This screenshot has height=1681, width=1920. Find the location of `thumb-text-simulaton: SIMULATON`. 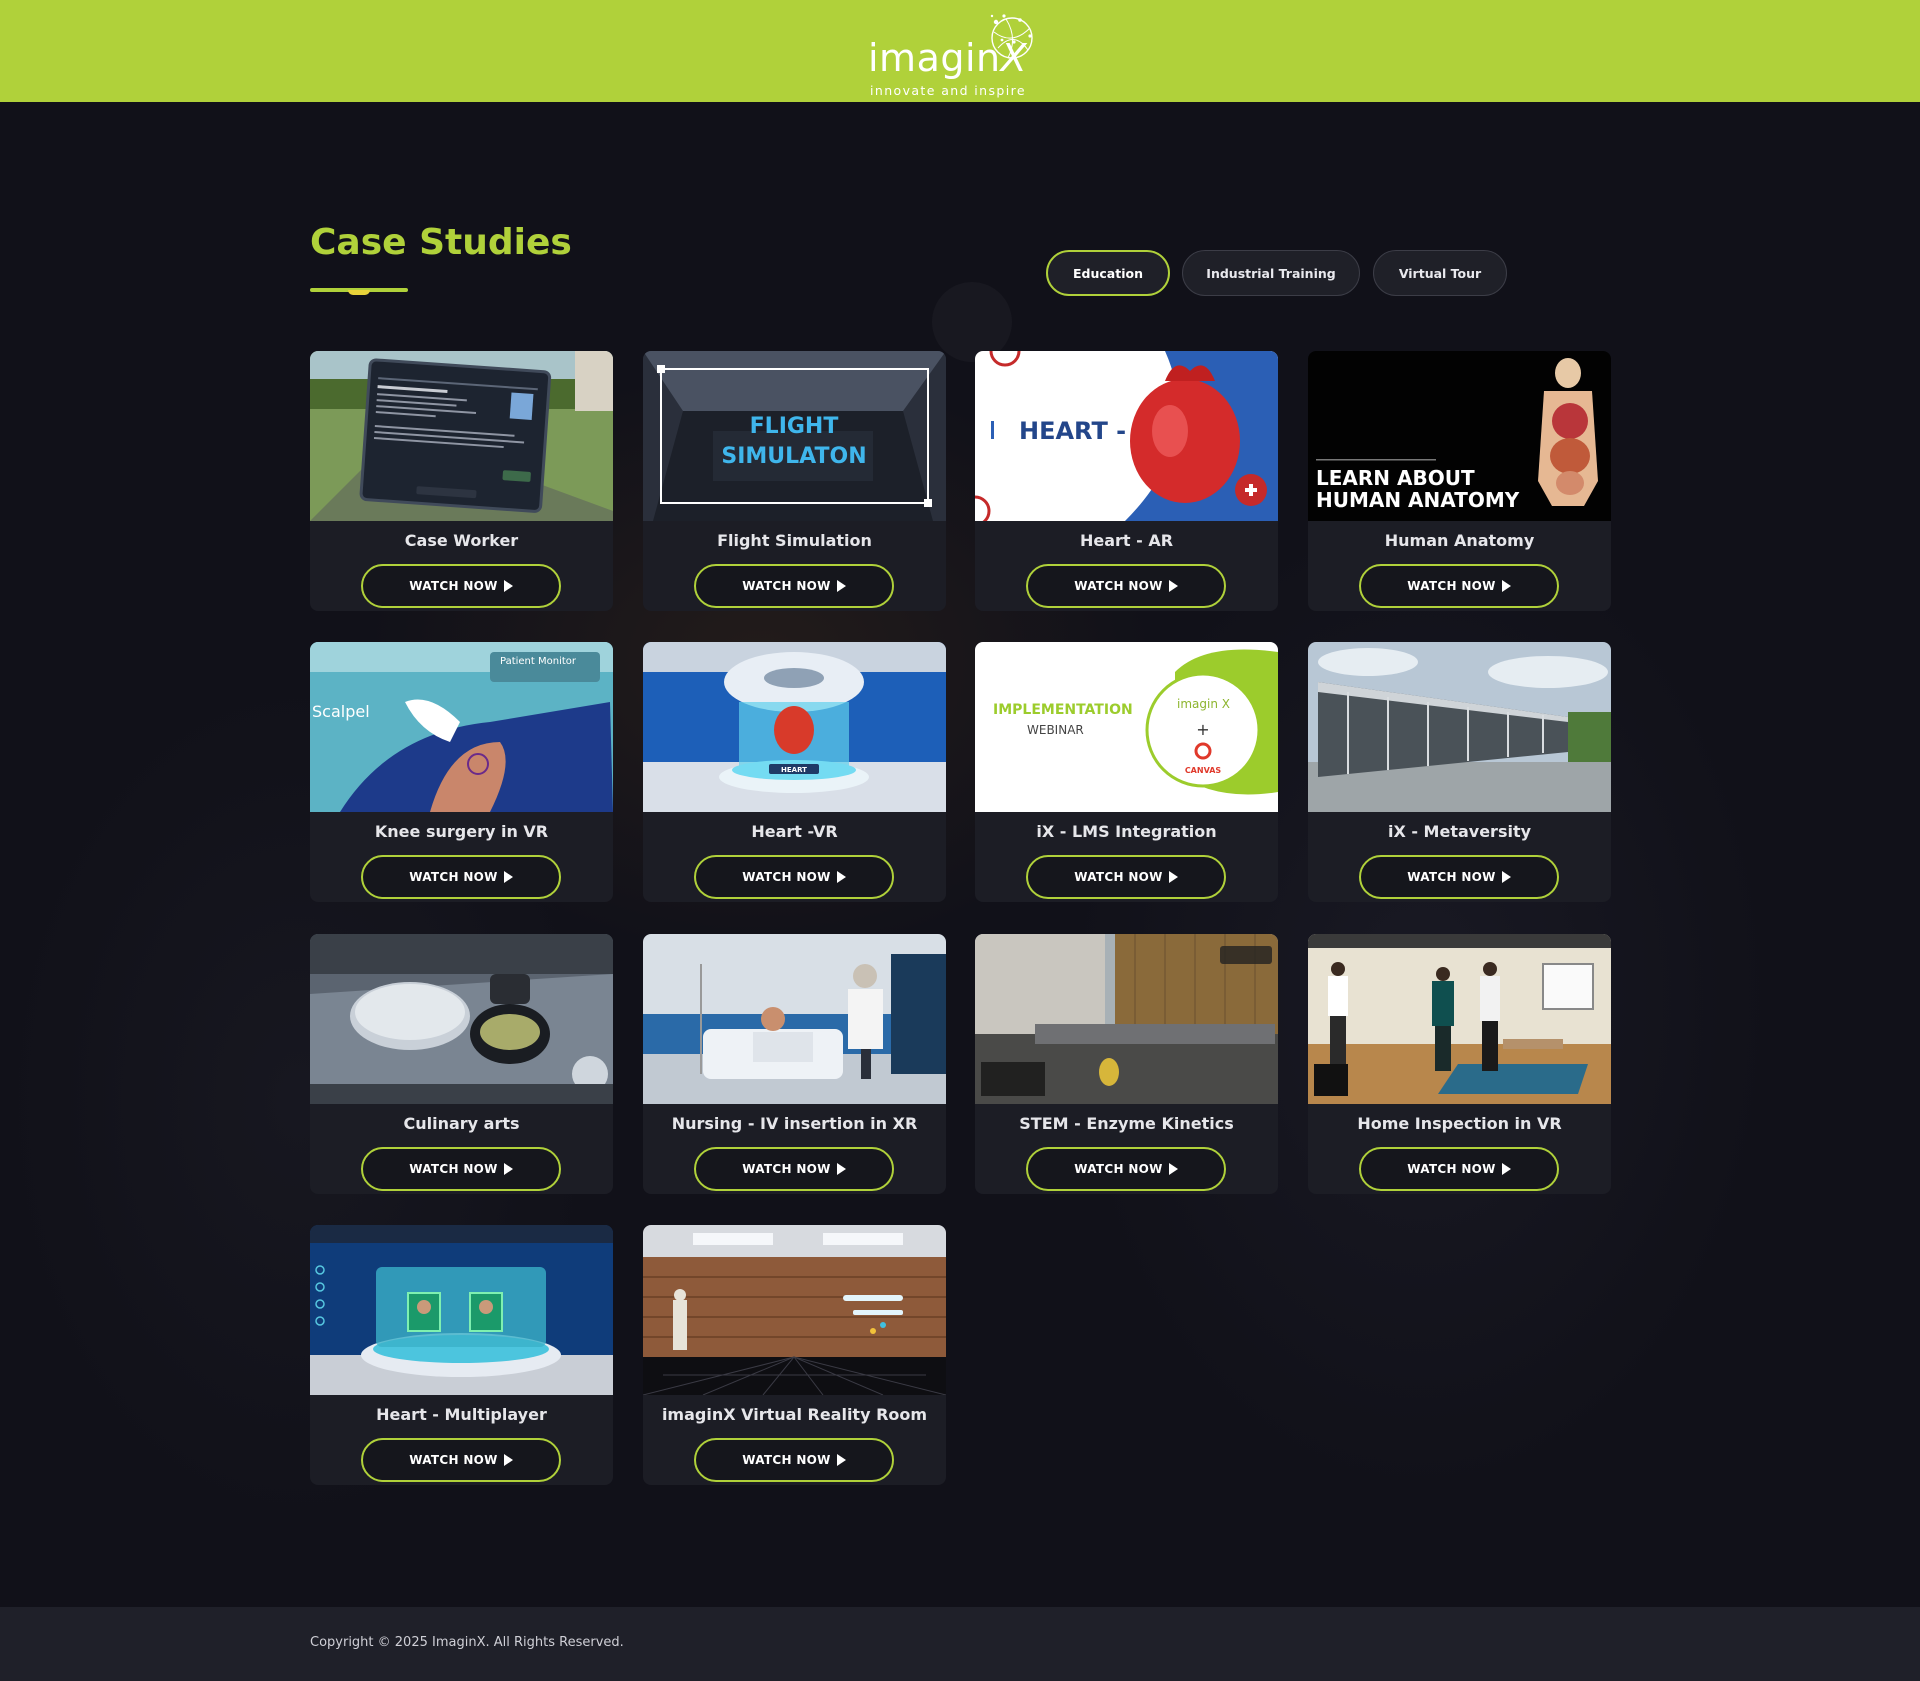

thumb-text-simulaton: SIMULATON is located at coordinates (793, 456).